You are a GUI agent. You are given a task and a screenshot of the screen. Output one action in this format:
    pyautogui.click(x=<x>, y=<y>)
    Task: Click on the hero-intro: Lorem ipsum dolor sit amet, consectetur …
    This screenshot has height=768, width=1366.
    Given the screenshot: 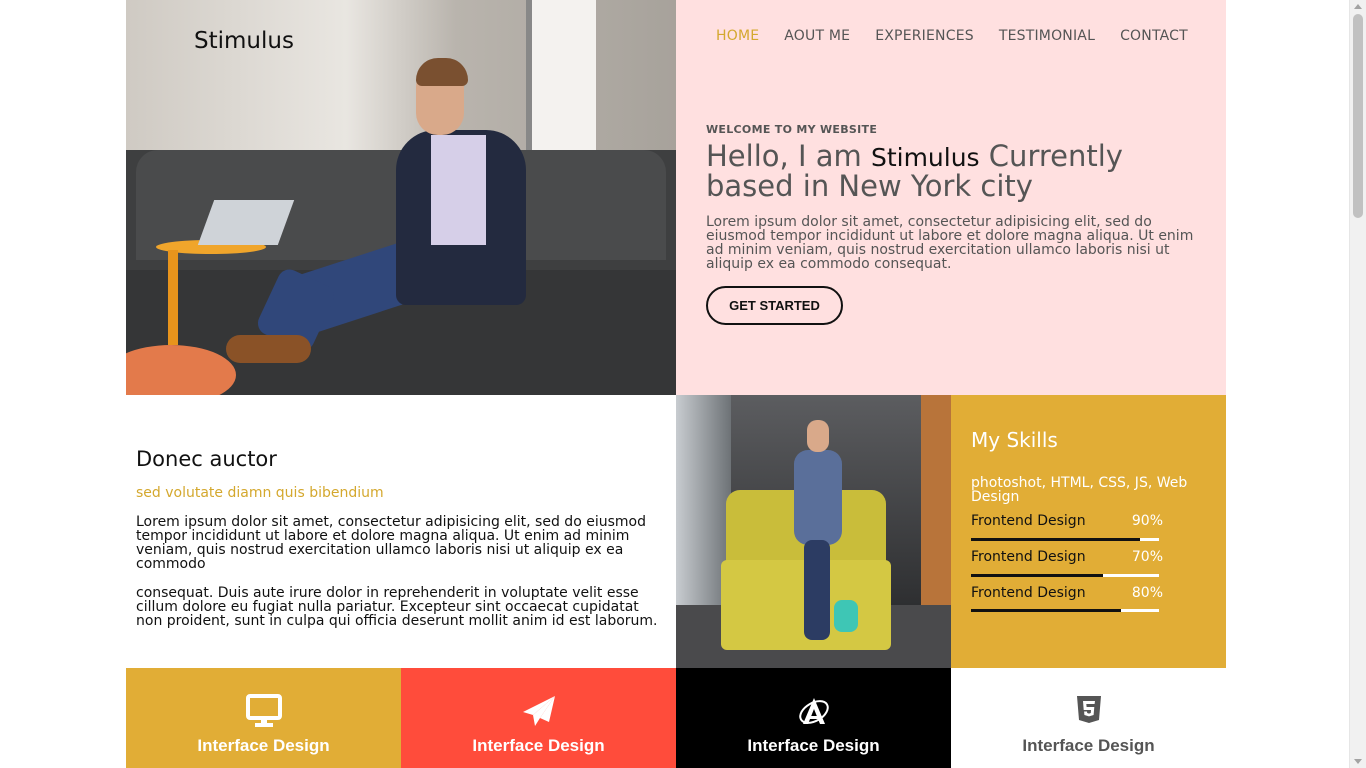 What is the action you would take?
    pyautogui.click(x=950, y=243)
    